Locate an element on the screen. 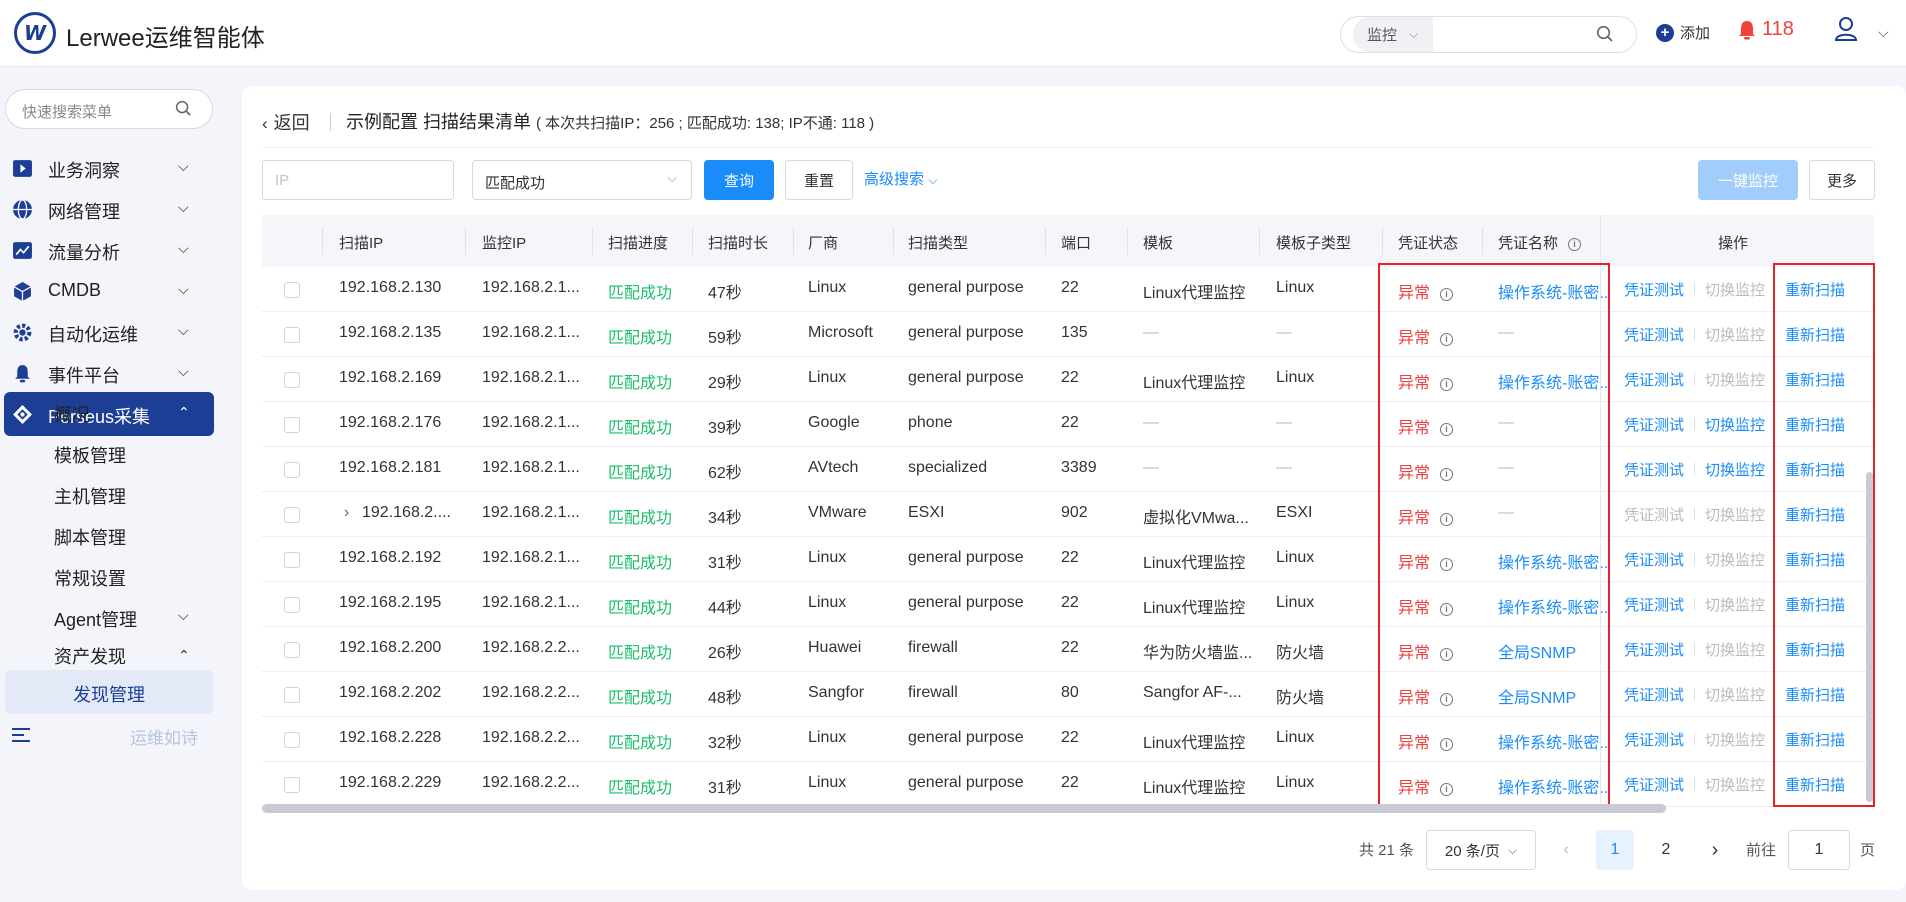 The height and width of the screenshot is (902, 1906). add-button: + 添加 is located at coordinates (1683, 32).